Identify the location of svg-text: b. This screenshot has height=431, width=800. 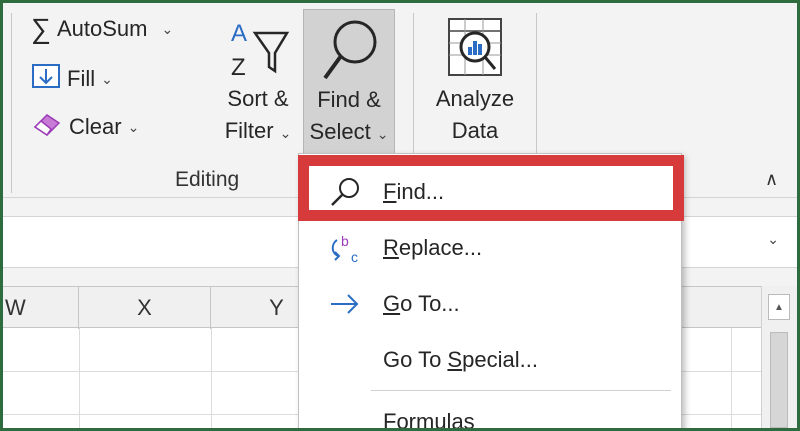
(345, 241).